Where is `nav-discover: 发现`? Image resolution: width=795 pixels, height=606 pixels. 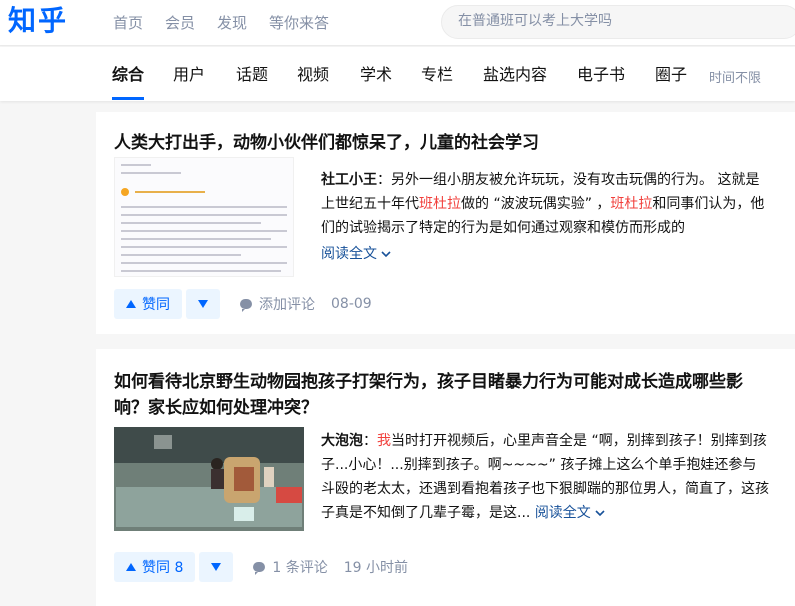 nav-discover: 发现 is located at coordinates (232, 23).